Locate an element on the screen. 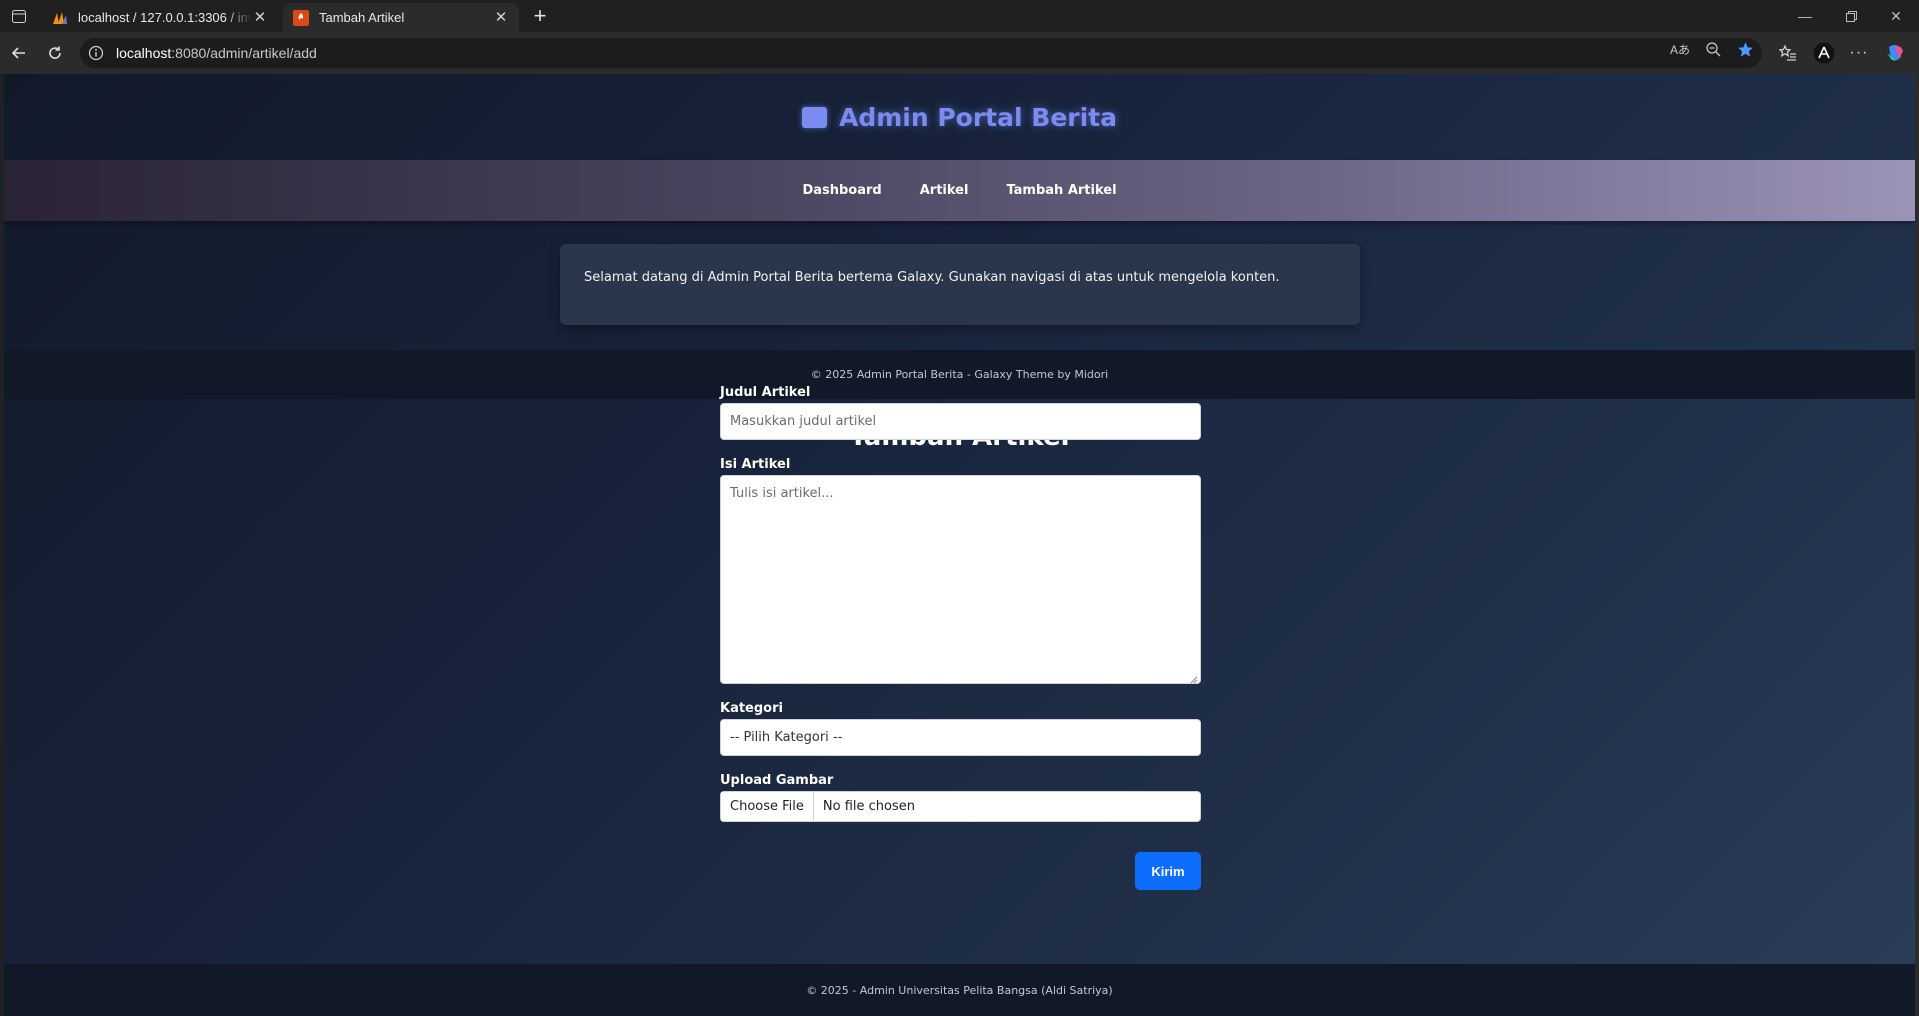  folder-icon is located at coordinates (814, 117).